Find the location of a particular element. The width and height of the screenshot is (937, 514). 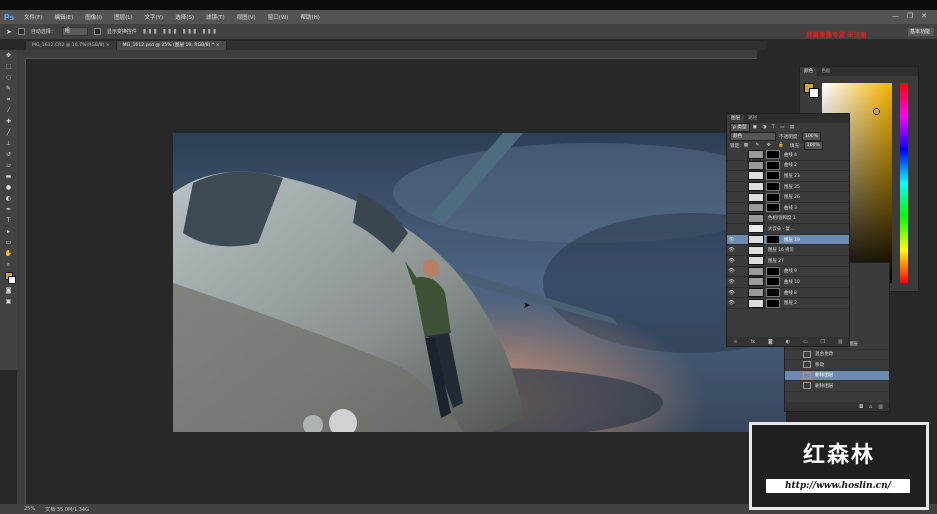

crop-tool-icon: ⌗ is located at coordinates (9, 100).